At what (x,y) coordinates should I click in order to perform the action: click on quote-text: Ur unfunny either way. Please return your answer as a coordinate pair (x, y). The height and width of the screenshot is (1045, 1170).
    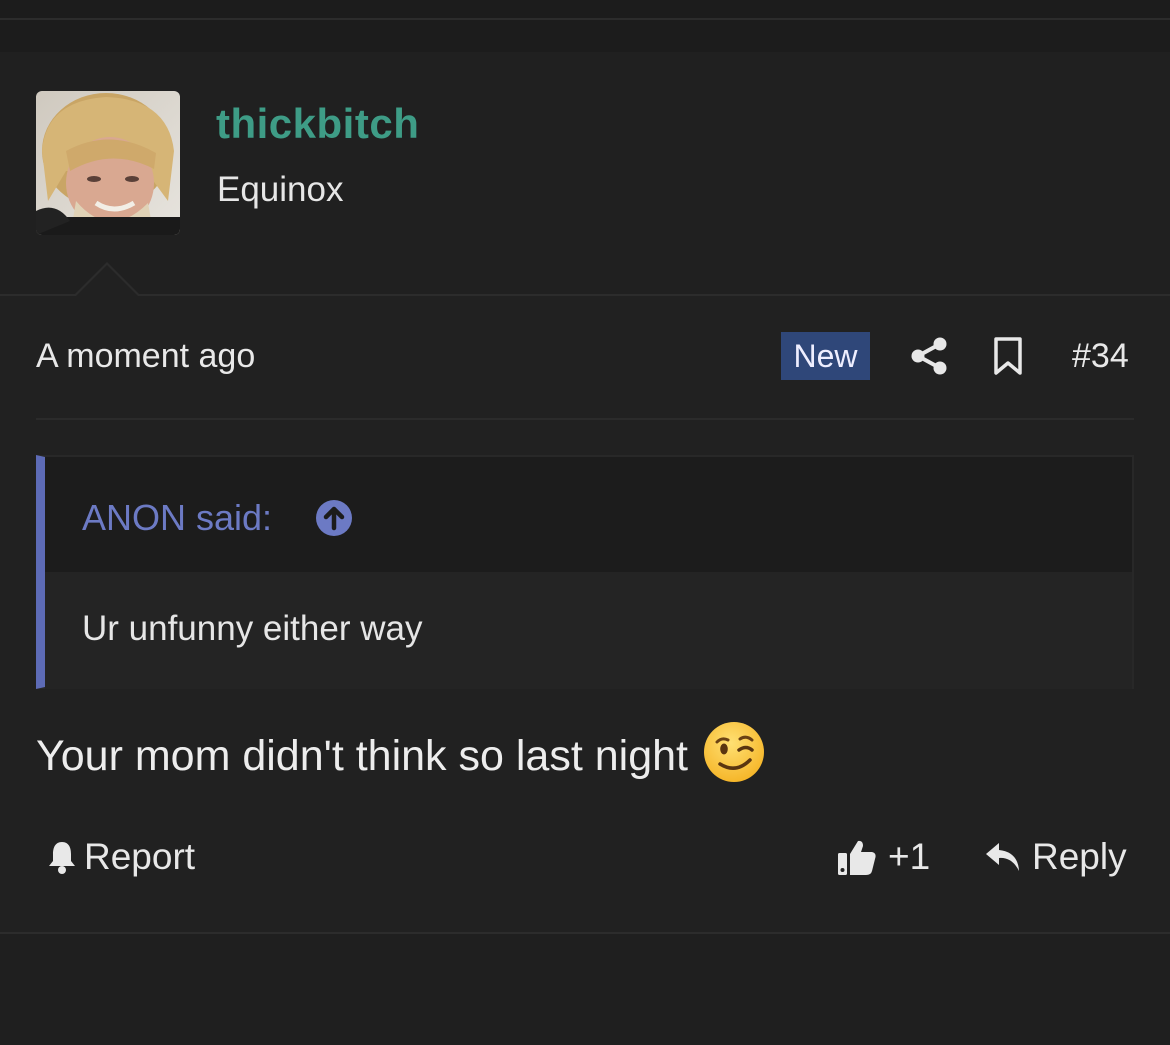
    Looking at the image, I should click on (252, 628).